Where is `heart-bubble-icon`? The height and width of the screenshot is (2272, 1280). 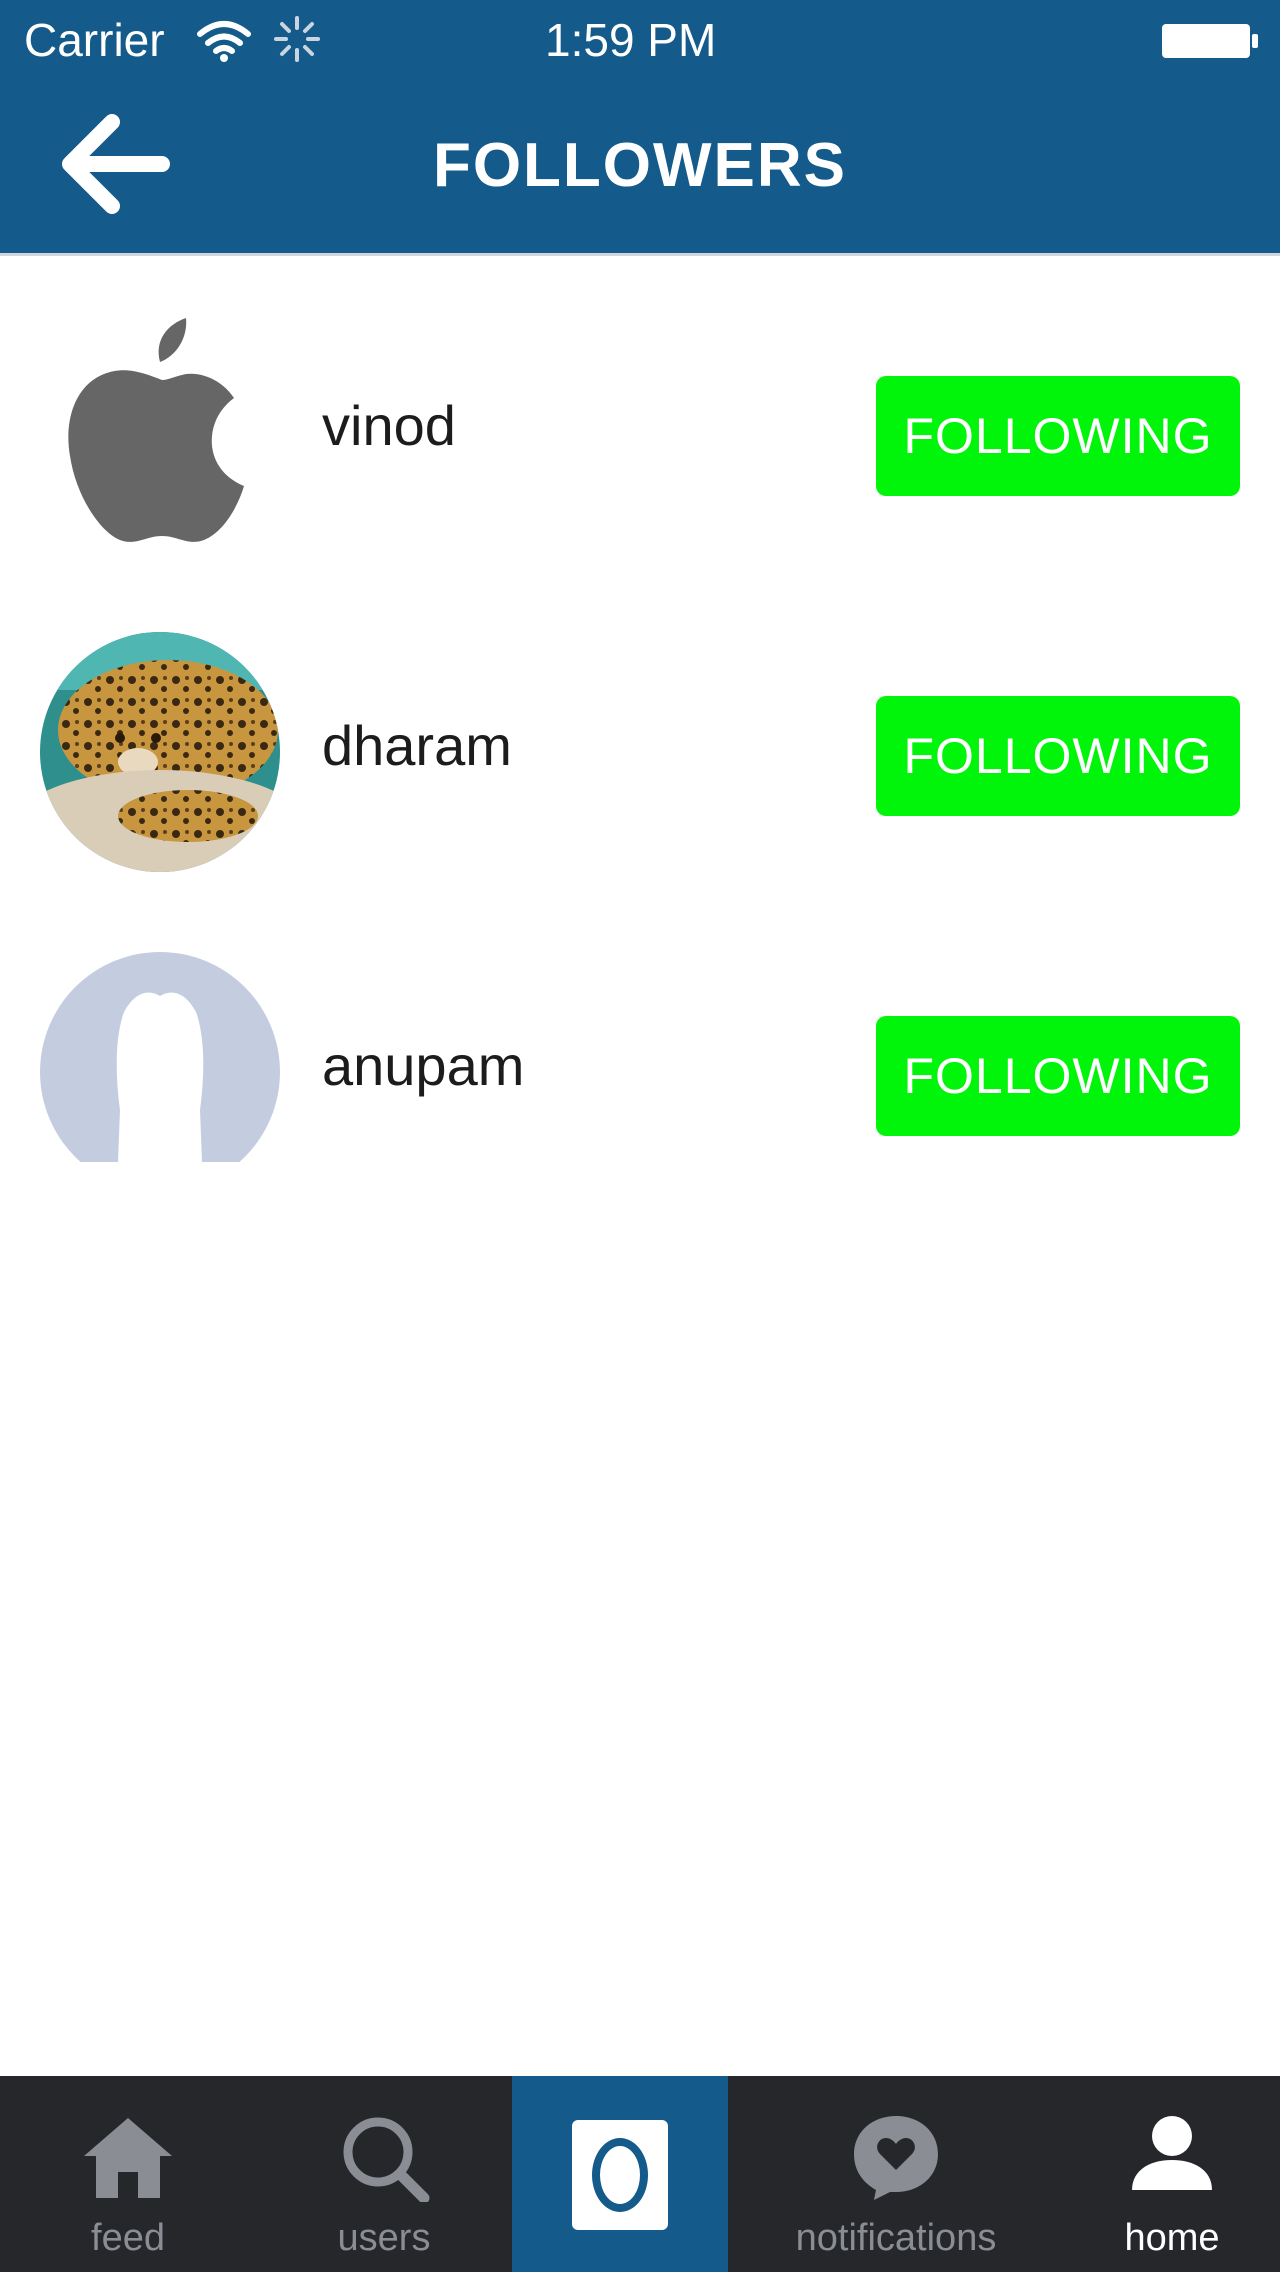
heart-bubble-icon is located at coordinates (896, 2158).